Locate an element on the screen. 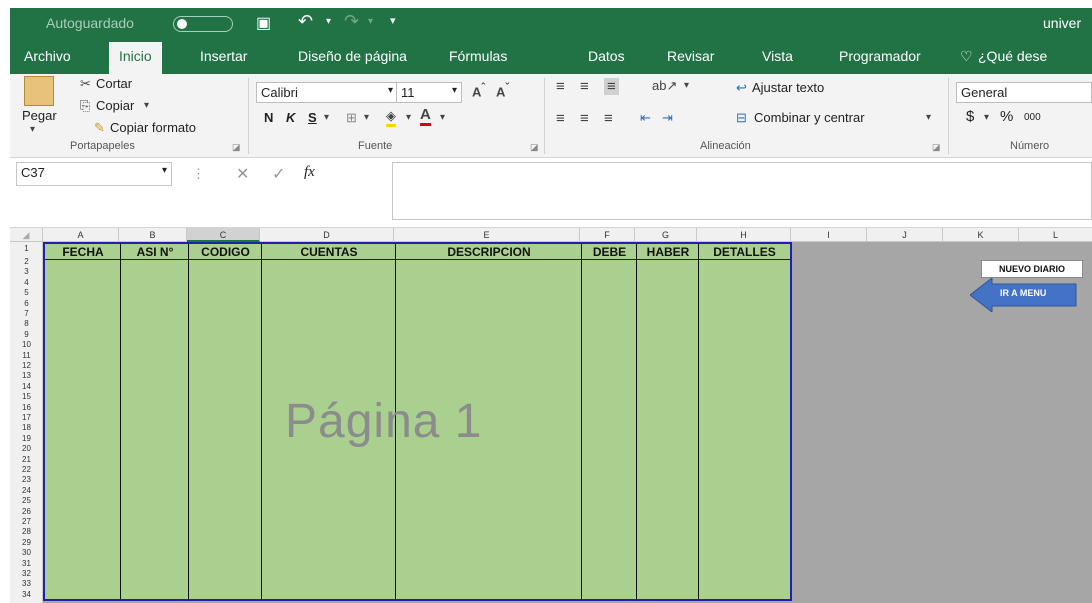  align-bottom-icon: ≡ is located at coordinates (611, 86).